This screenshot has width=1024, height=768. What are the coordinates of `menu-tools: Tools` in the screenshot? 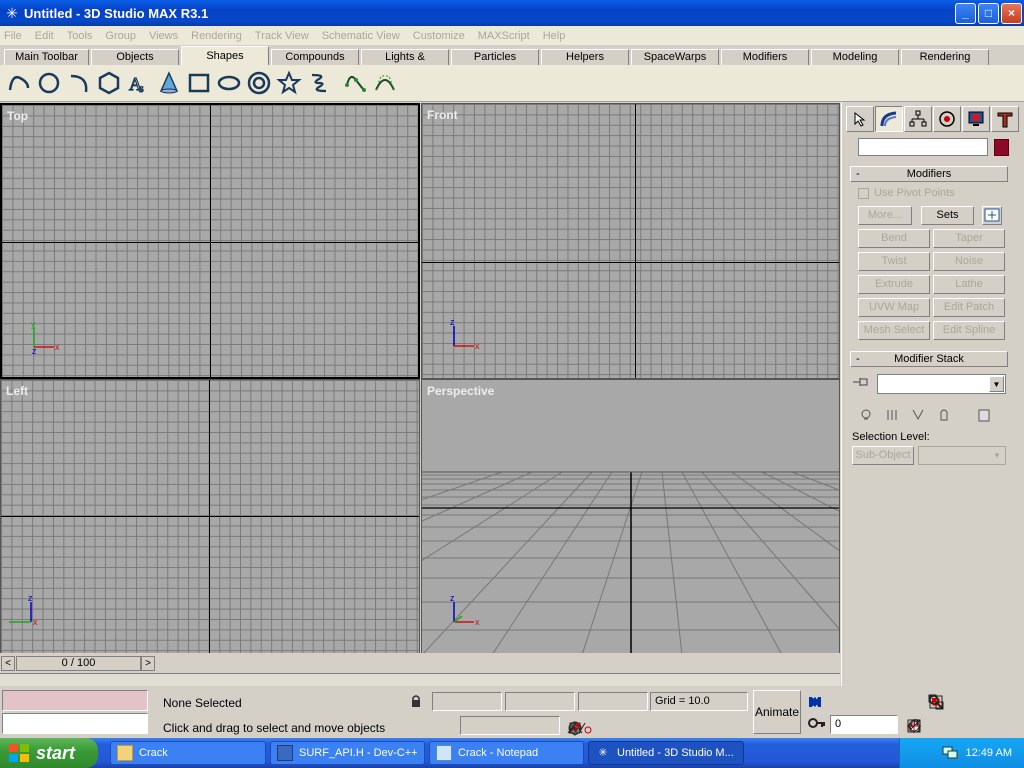 It's located at (80, 36).